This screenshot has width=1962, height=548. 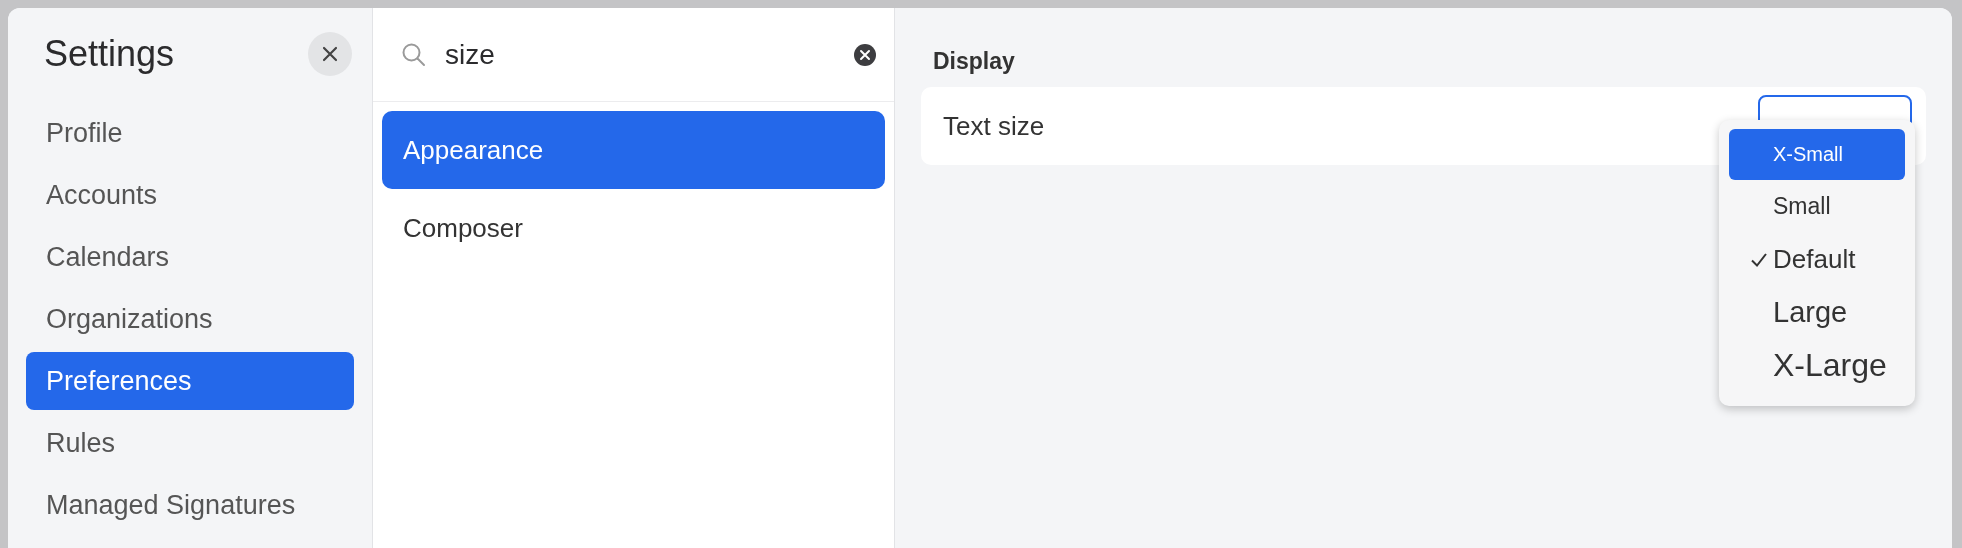 I want to click on setting-label: Text size, so click(x=994, y=126).